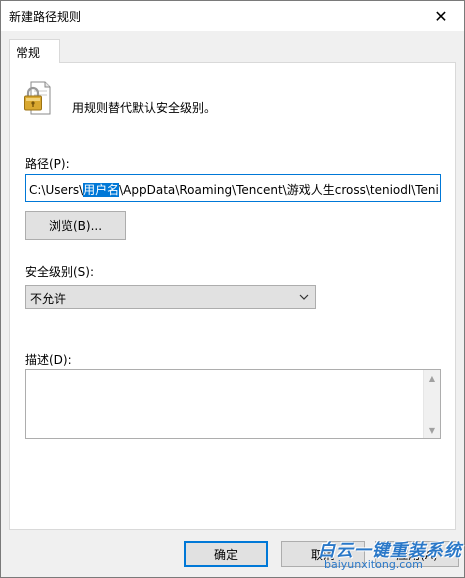  What do you see at coordinates (34, 51) in the screenshot?
I see `tab-general: 常规` at bounding box center [34, 51].